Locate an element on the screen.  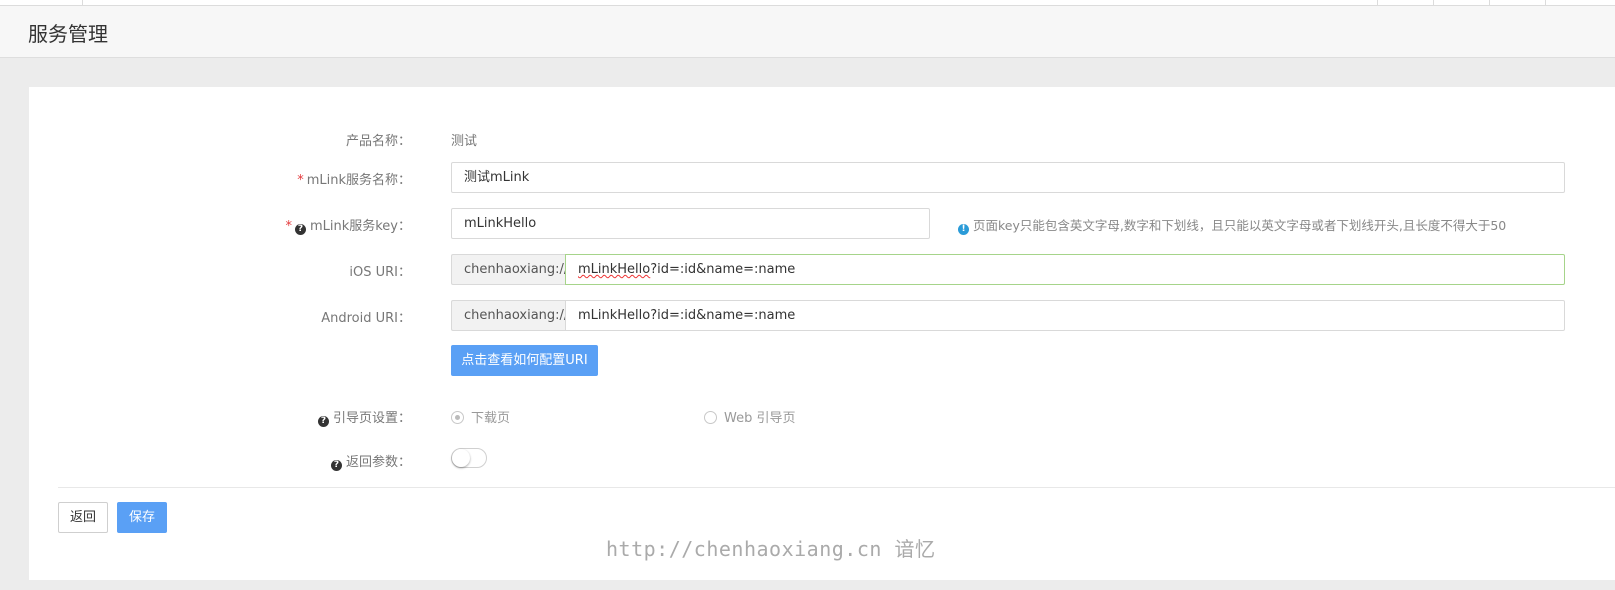
toggle-knob is located at coordinates (461, 458).